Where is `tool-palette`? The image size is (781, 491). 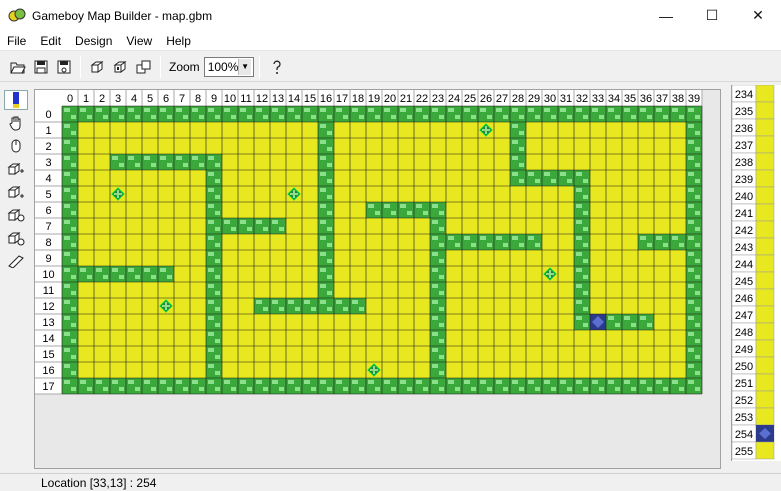 tool-palette is located at coordinates (17, 182).